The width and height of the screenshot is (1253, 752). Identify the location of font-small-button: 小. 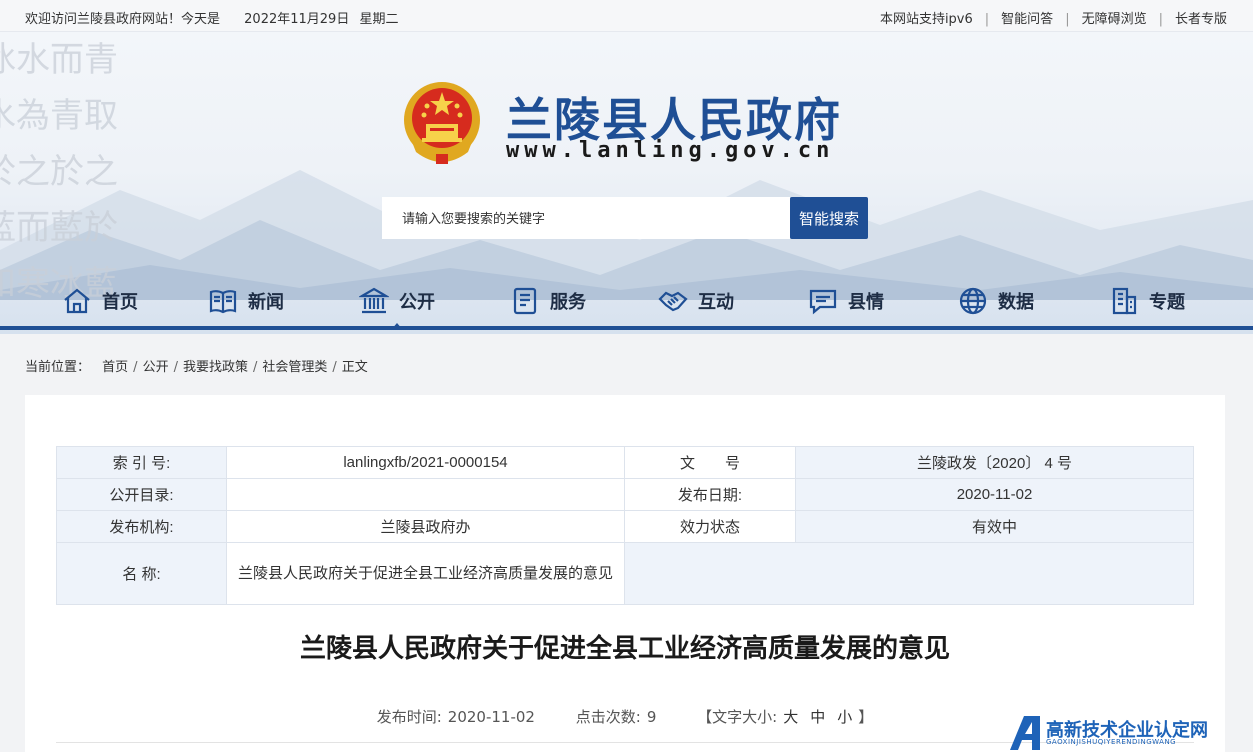
(844, 717).